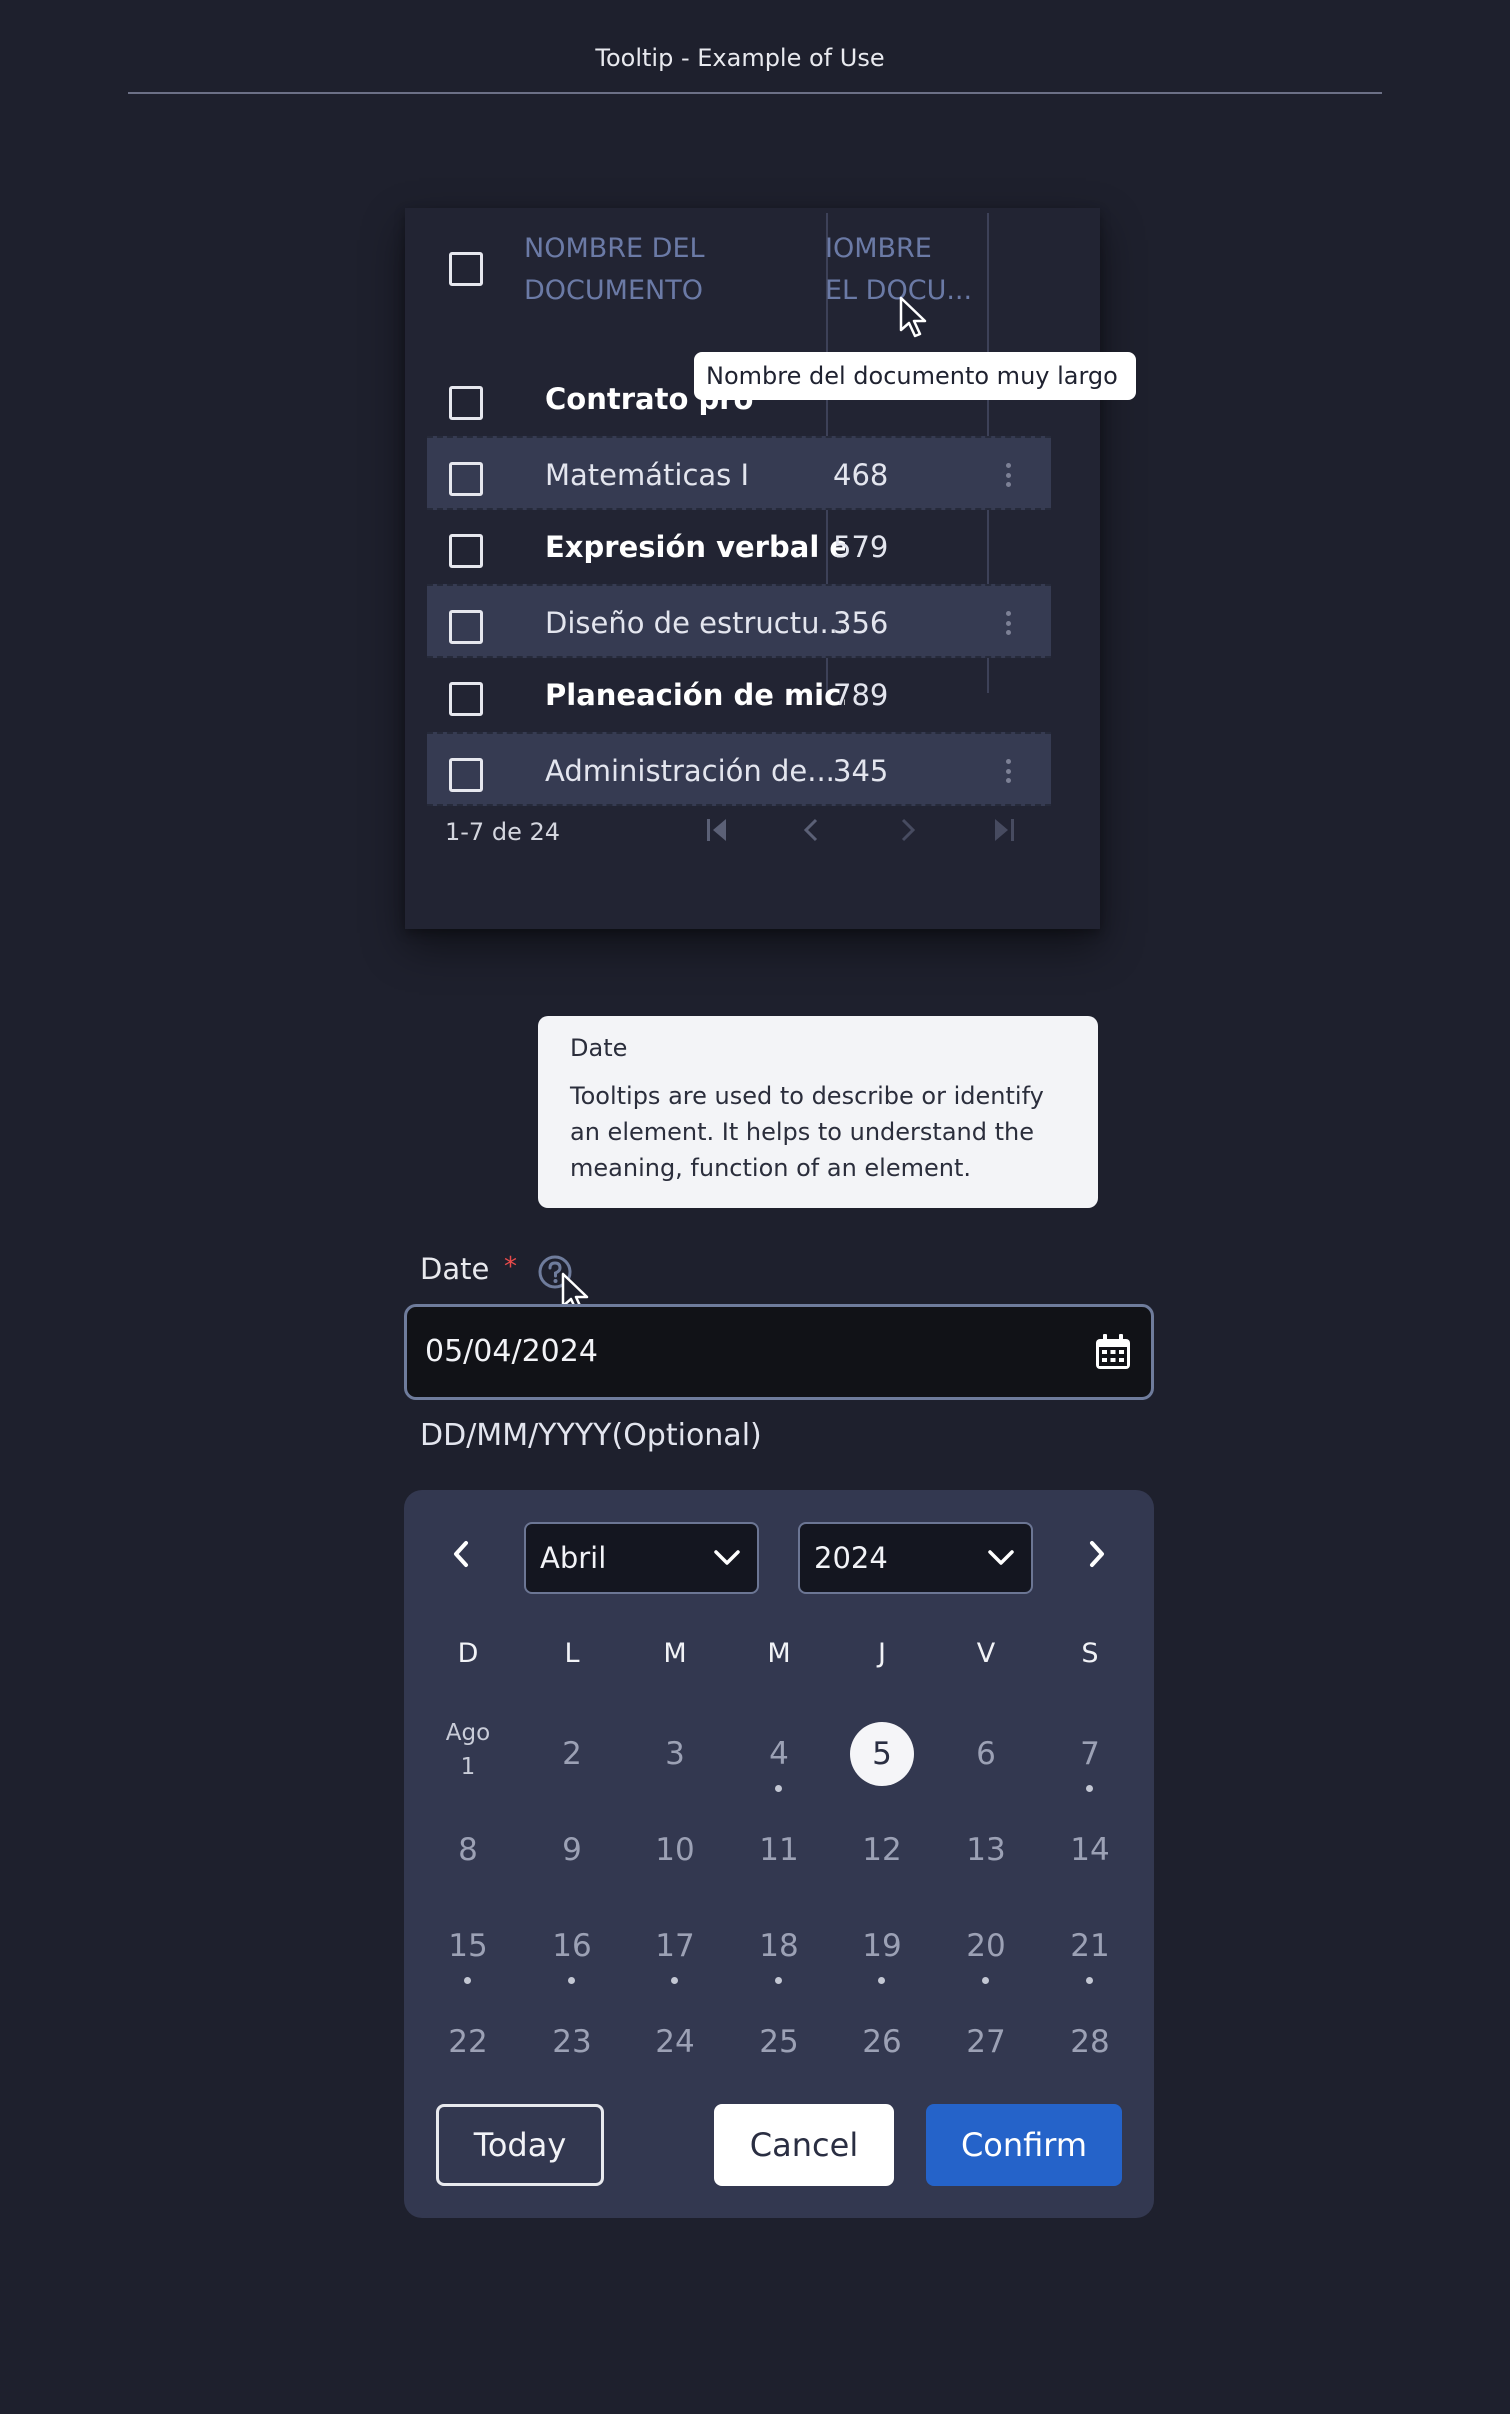  I want to click on table-row: Expresión verbal e... 579, so click(739, 547).